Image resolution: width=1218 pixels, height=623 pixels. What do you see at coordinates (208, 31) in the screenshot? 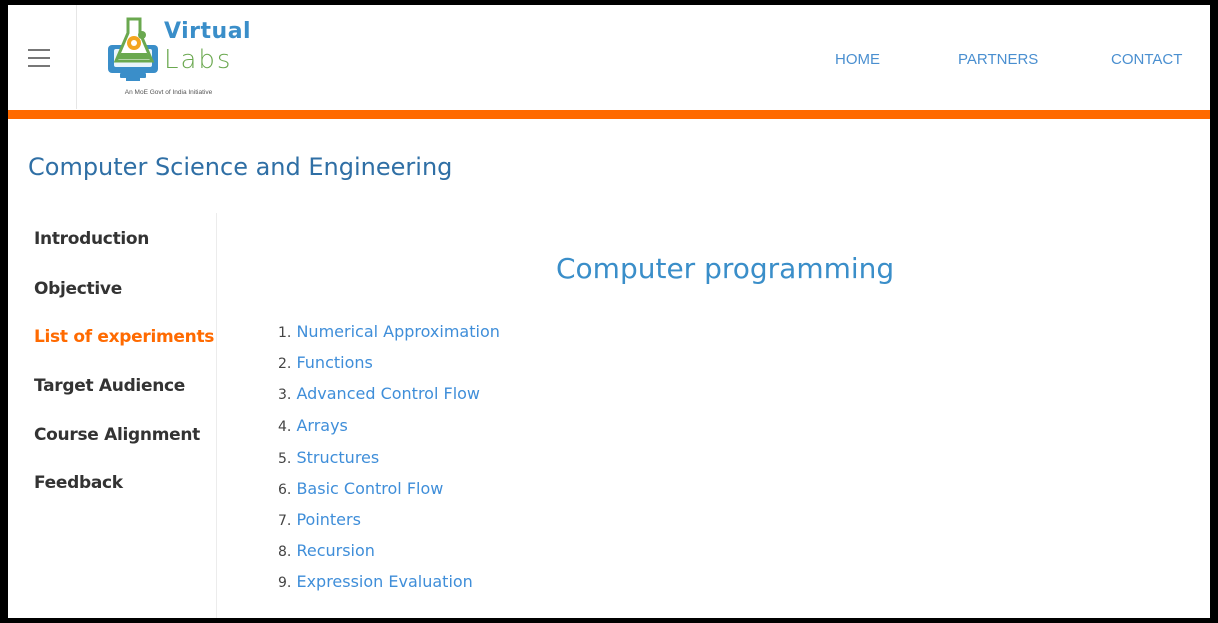
I see `logo-line-1: Virtual` at bounding box center [208, 31].